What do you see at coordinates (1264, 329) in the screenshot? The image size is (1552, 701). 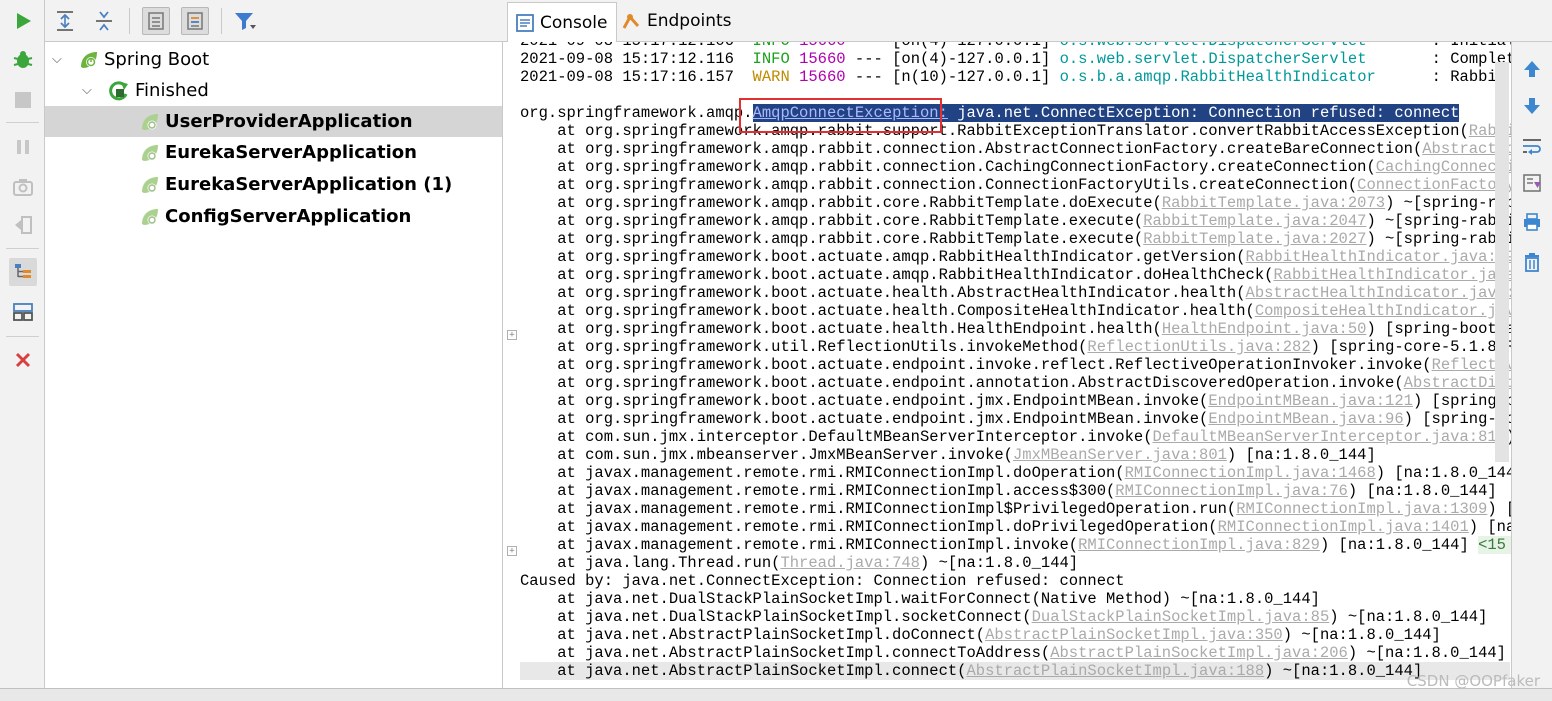 I see `source-link: HealthEndpoint.java:50` at bounding box center [1264, 329].